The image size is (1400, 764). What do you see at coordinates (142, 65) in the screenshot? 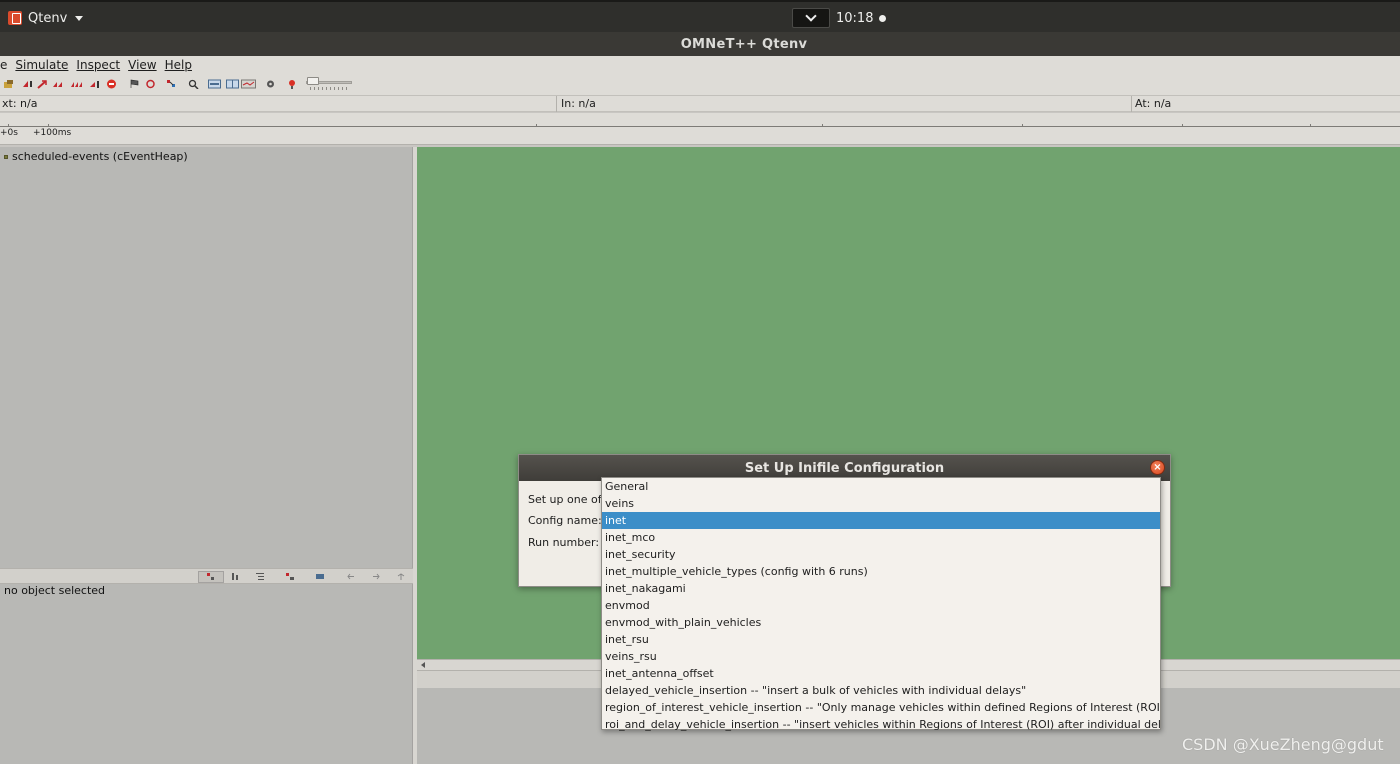
I see `menu-view: View` at bounding box center [142, 65].